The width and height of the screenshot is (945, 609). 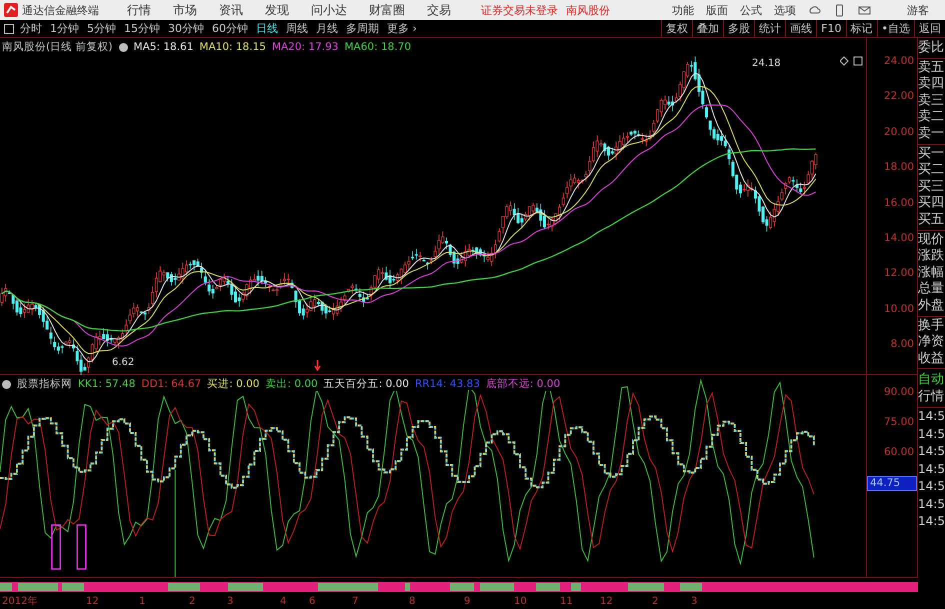 What do you see at coordinates (751, 10) in the screenshot?
I see `menu-item: 公式` at bounding box center [751, 10].